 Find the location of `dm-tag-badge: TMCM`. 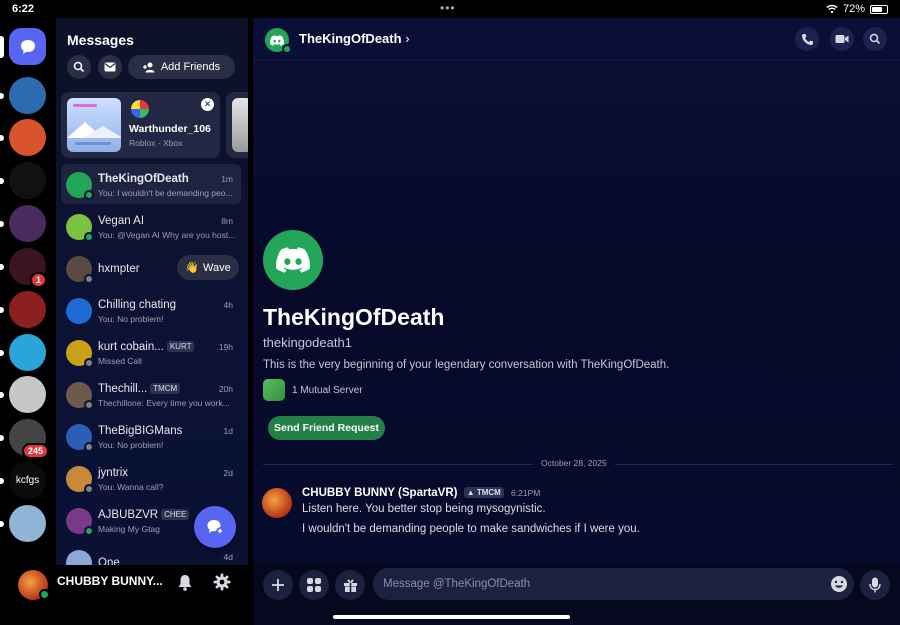

dm-tag-badge: TMCM is located at coordinates (165, 388).